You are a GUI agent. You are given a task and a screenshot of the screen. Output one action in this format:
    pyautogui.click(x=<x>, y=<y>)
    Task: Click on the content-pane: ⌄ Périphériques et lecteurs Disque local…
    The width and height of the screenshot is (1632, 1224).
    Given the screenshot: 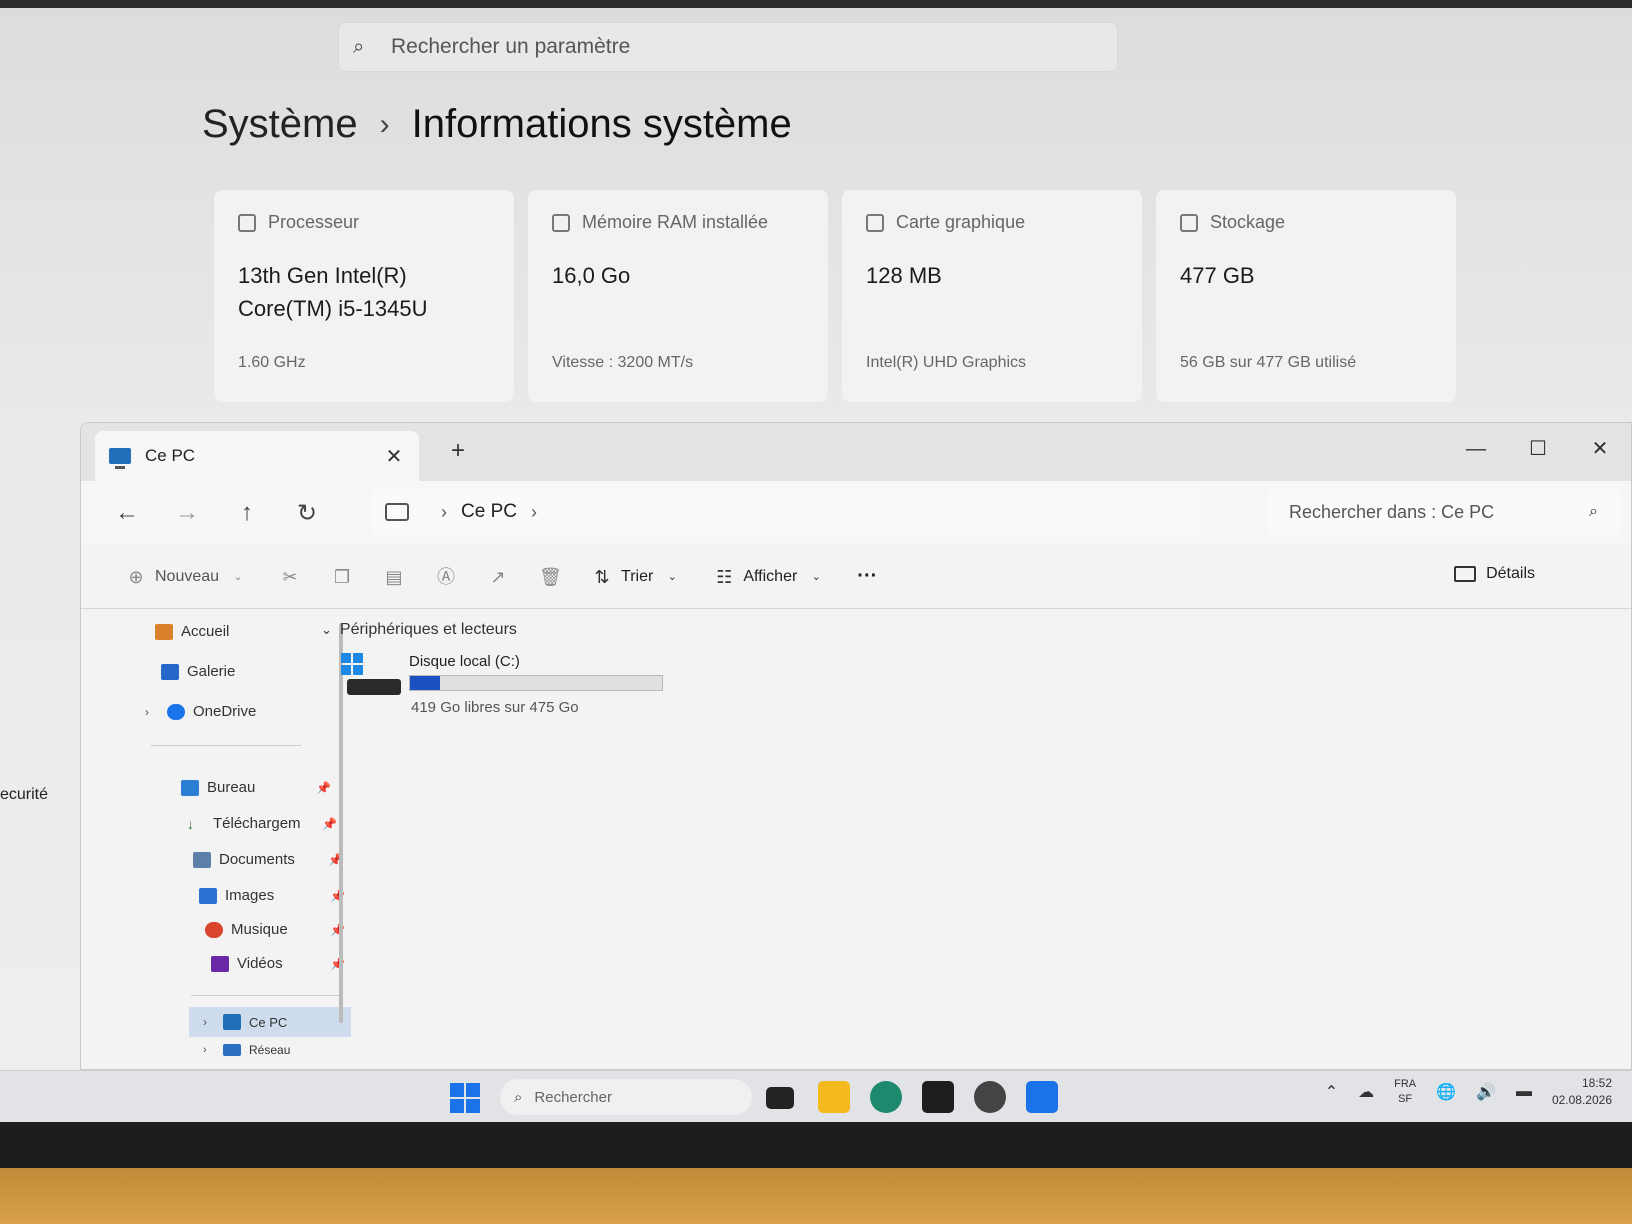 What is the action you would take?
    pyautogui.click(x=492, y=668)
    